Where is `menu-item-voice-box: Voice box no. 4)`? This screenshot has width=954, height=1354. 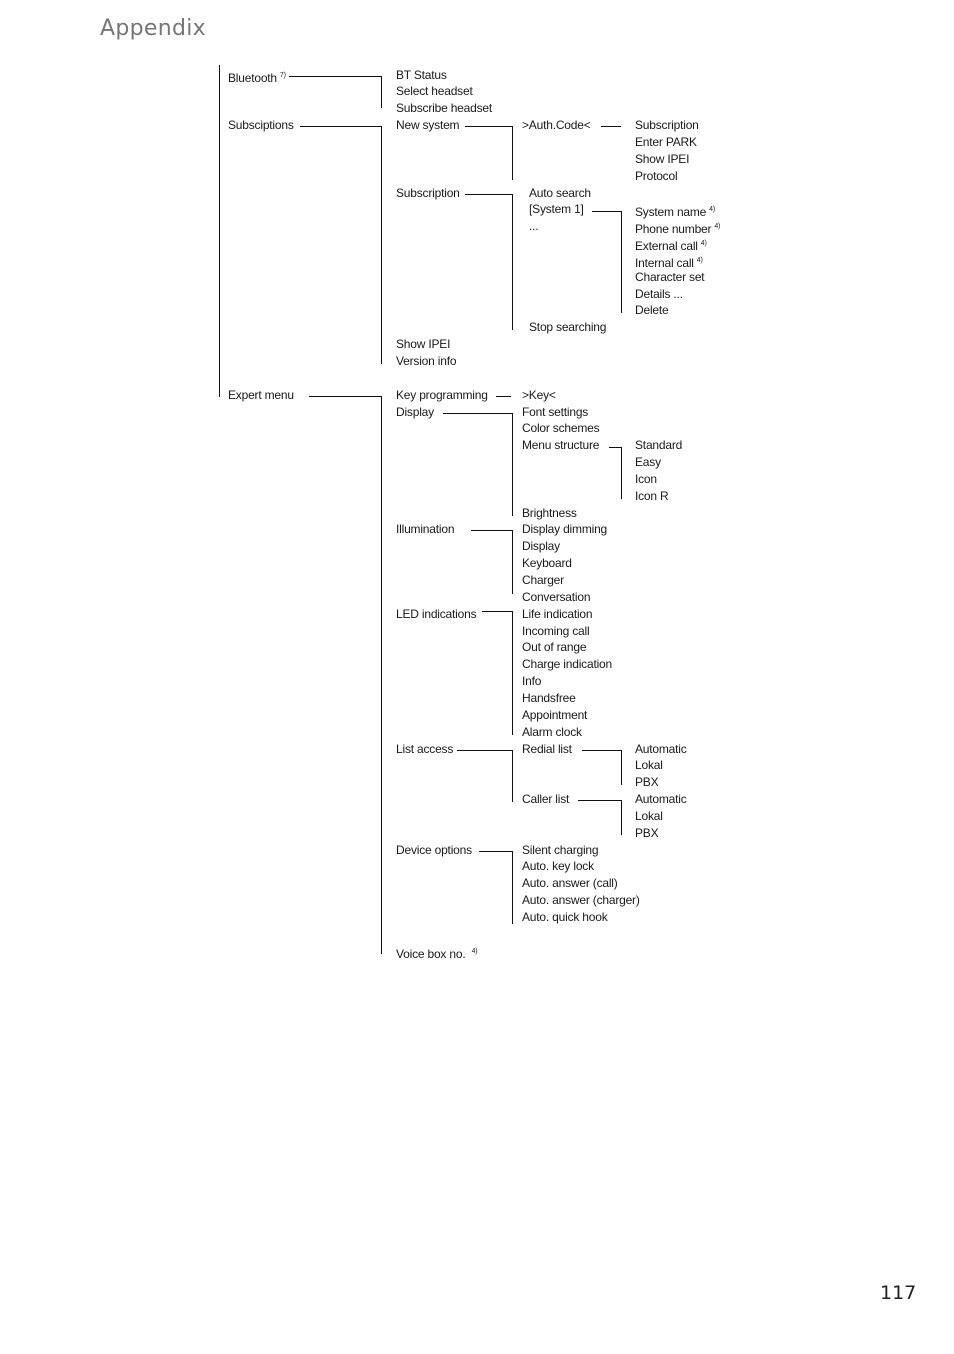
menu-item-voice-box: Voice box no. 4) is located at coordinates (437, 953).